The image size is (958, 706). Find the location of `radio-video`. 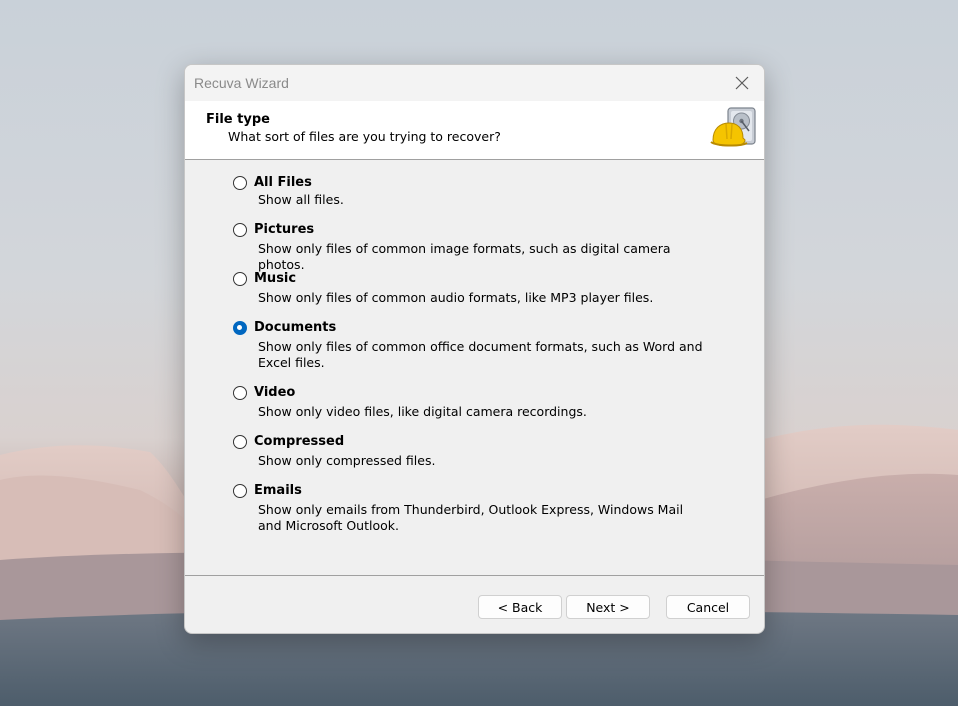

radio-video is located at coordinates (240, 393).